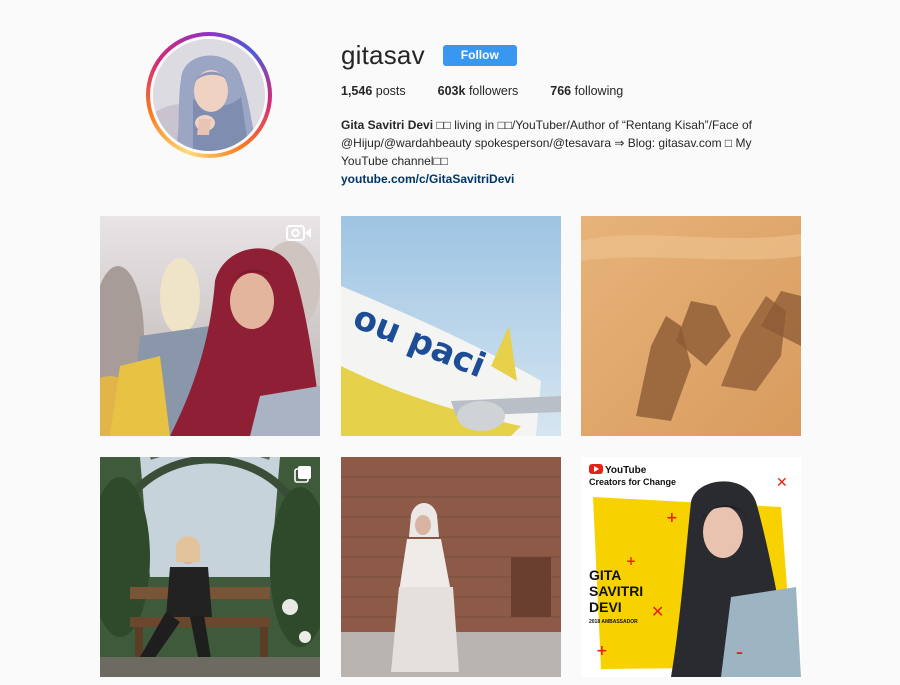  I want to click on following-stat: 766 following, so click(586, 91).